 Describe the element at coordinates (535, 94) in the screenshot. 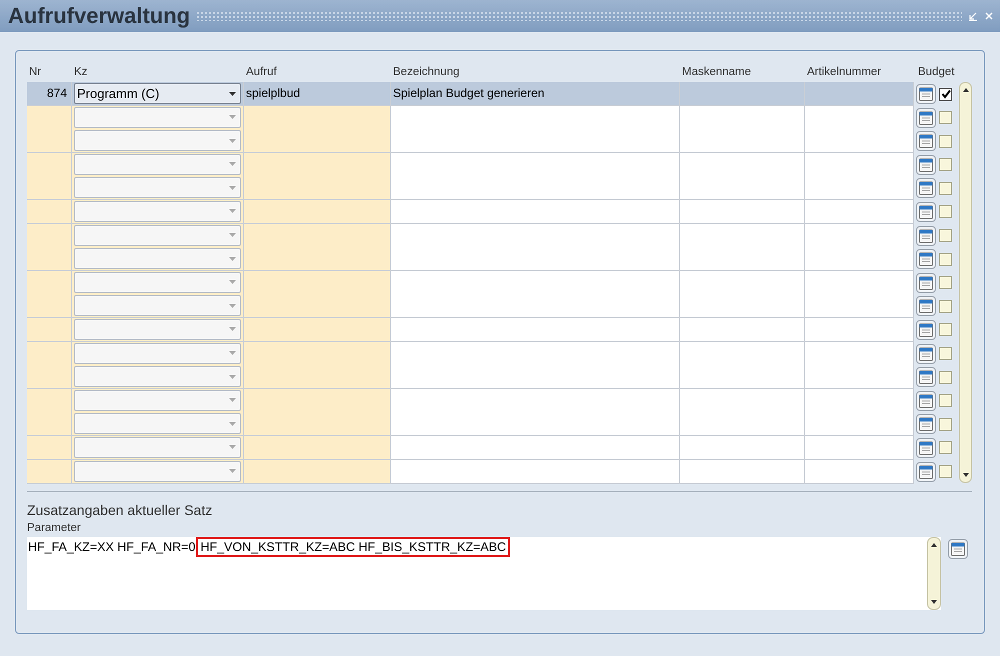

I see `bezeichnung-cell: Spielplan Budget generieren` at that location.